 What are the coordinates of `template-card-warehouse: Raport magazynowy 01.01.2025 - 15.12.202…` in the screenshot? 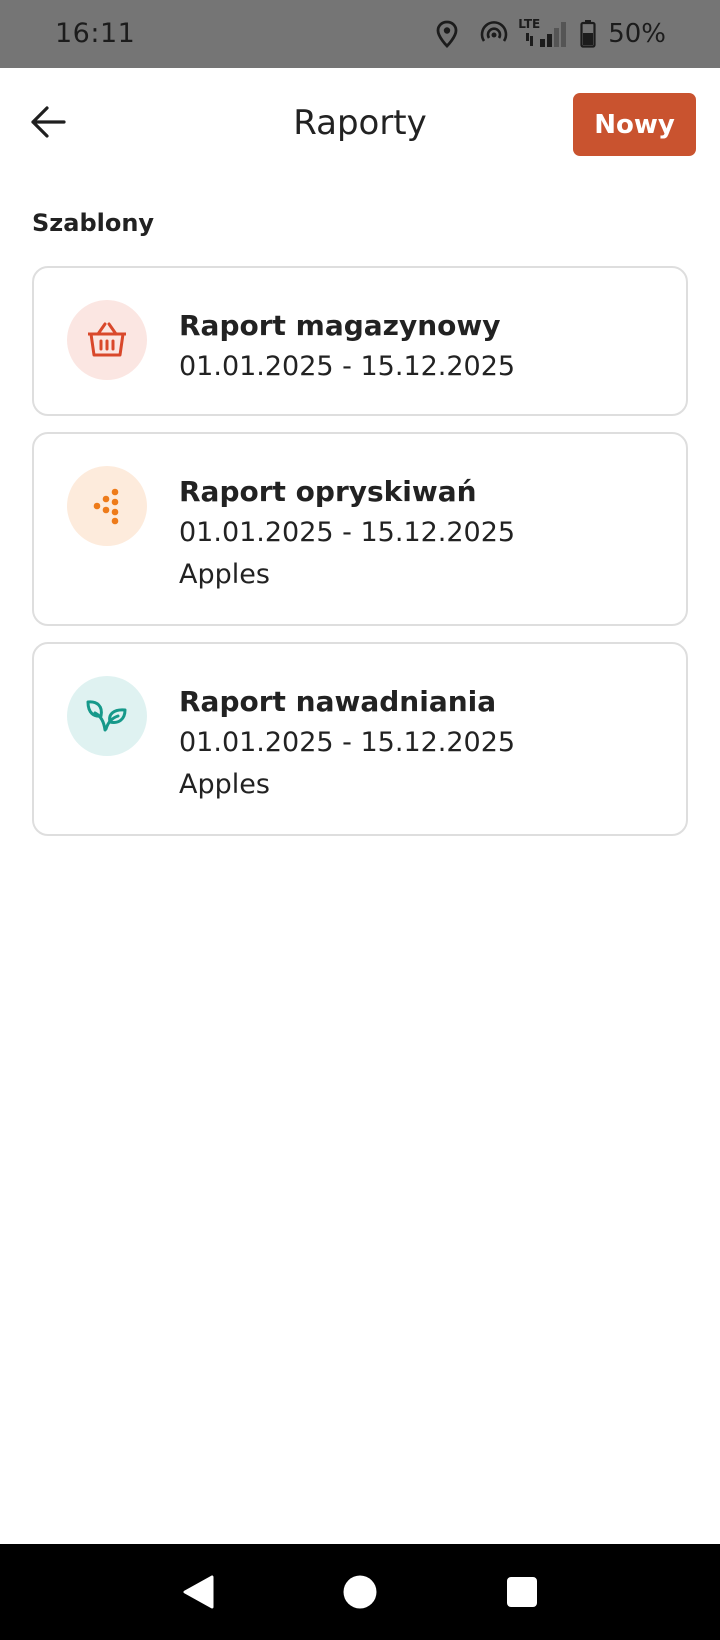 It's located at (360, 341).